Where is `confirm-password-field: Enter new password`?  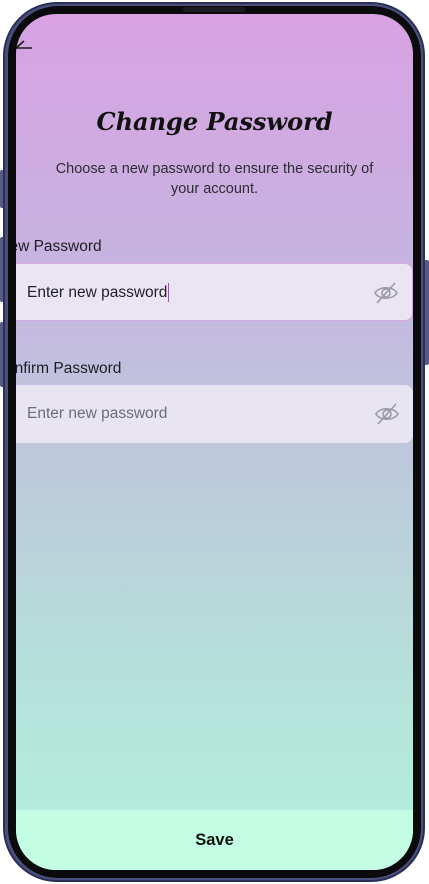
confirm-password-field: Enter new password is located at coordinates (214, 414).